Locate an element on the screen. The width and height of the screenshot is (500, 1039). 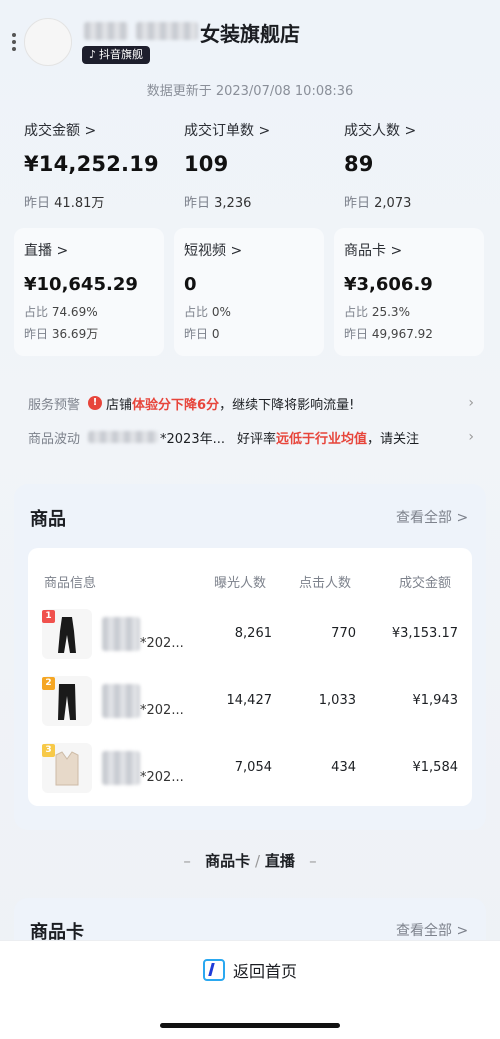
store-name-redacted is located at coordinates (141, 31).